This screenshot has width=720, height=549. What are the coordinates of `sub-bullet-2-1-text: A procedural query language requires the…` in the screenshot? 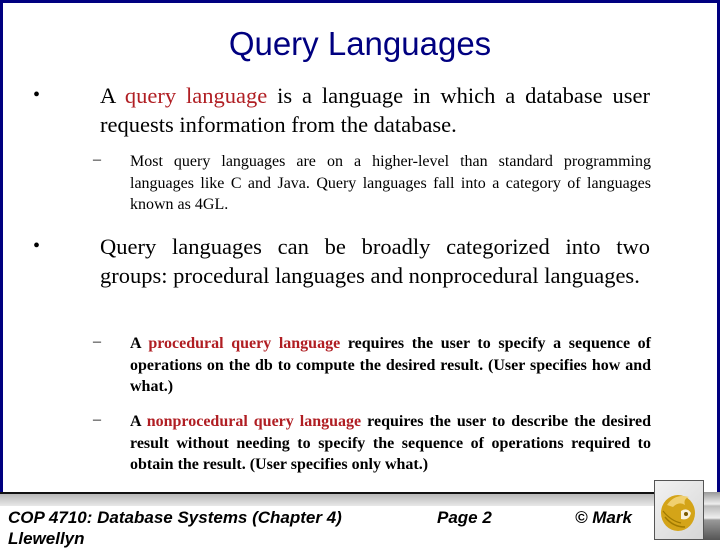 It's located at (390, 365).